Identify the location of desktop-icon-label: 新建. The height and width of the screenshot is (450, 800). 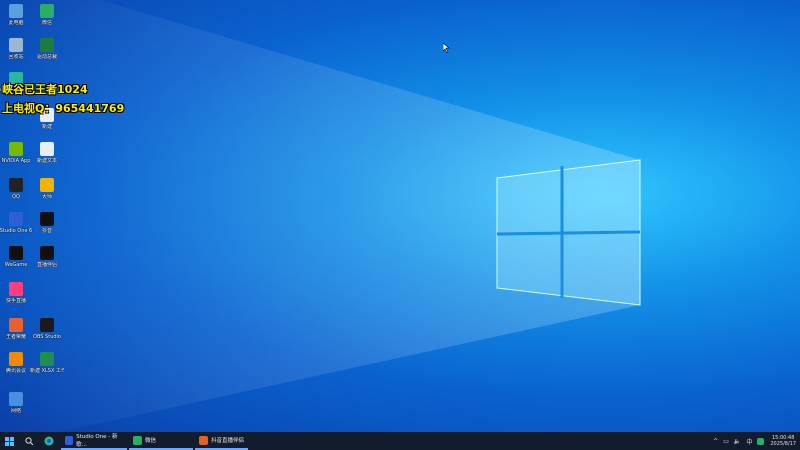
(46, 127).